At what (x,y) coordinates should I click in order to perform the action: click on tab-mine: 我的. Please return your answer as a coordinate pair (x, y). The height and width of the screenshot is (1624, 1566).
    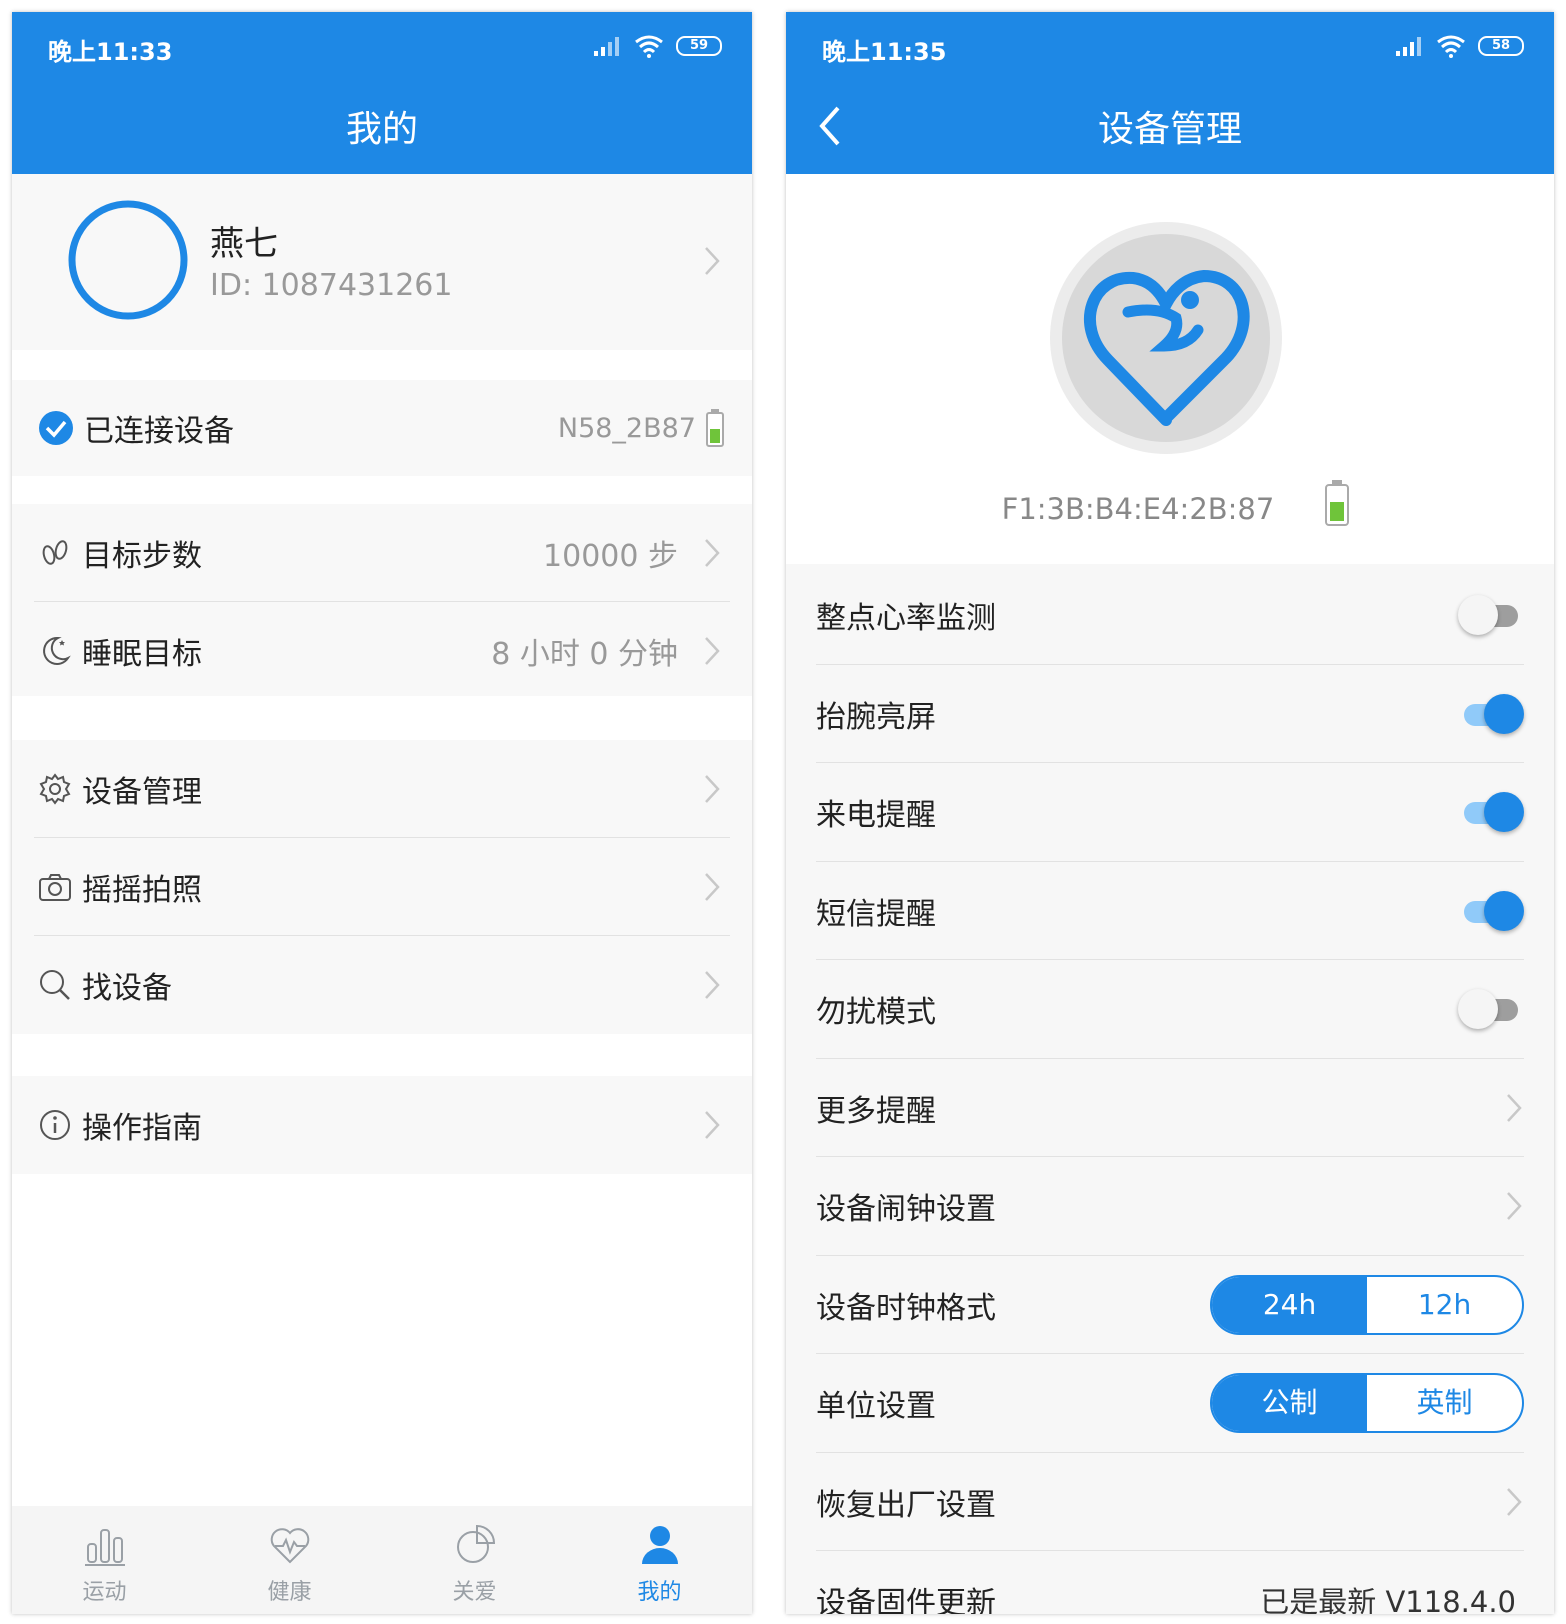
    Looking at the image, I should click on (659, 1560).